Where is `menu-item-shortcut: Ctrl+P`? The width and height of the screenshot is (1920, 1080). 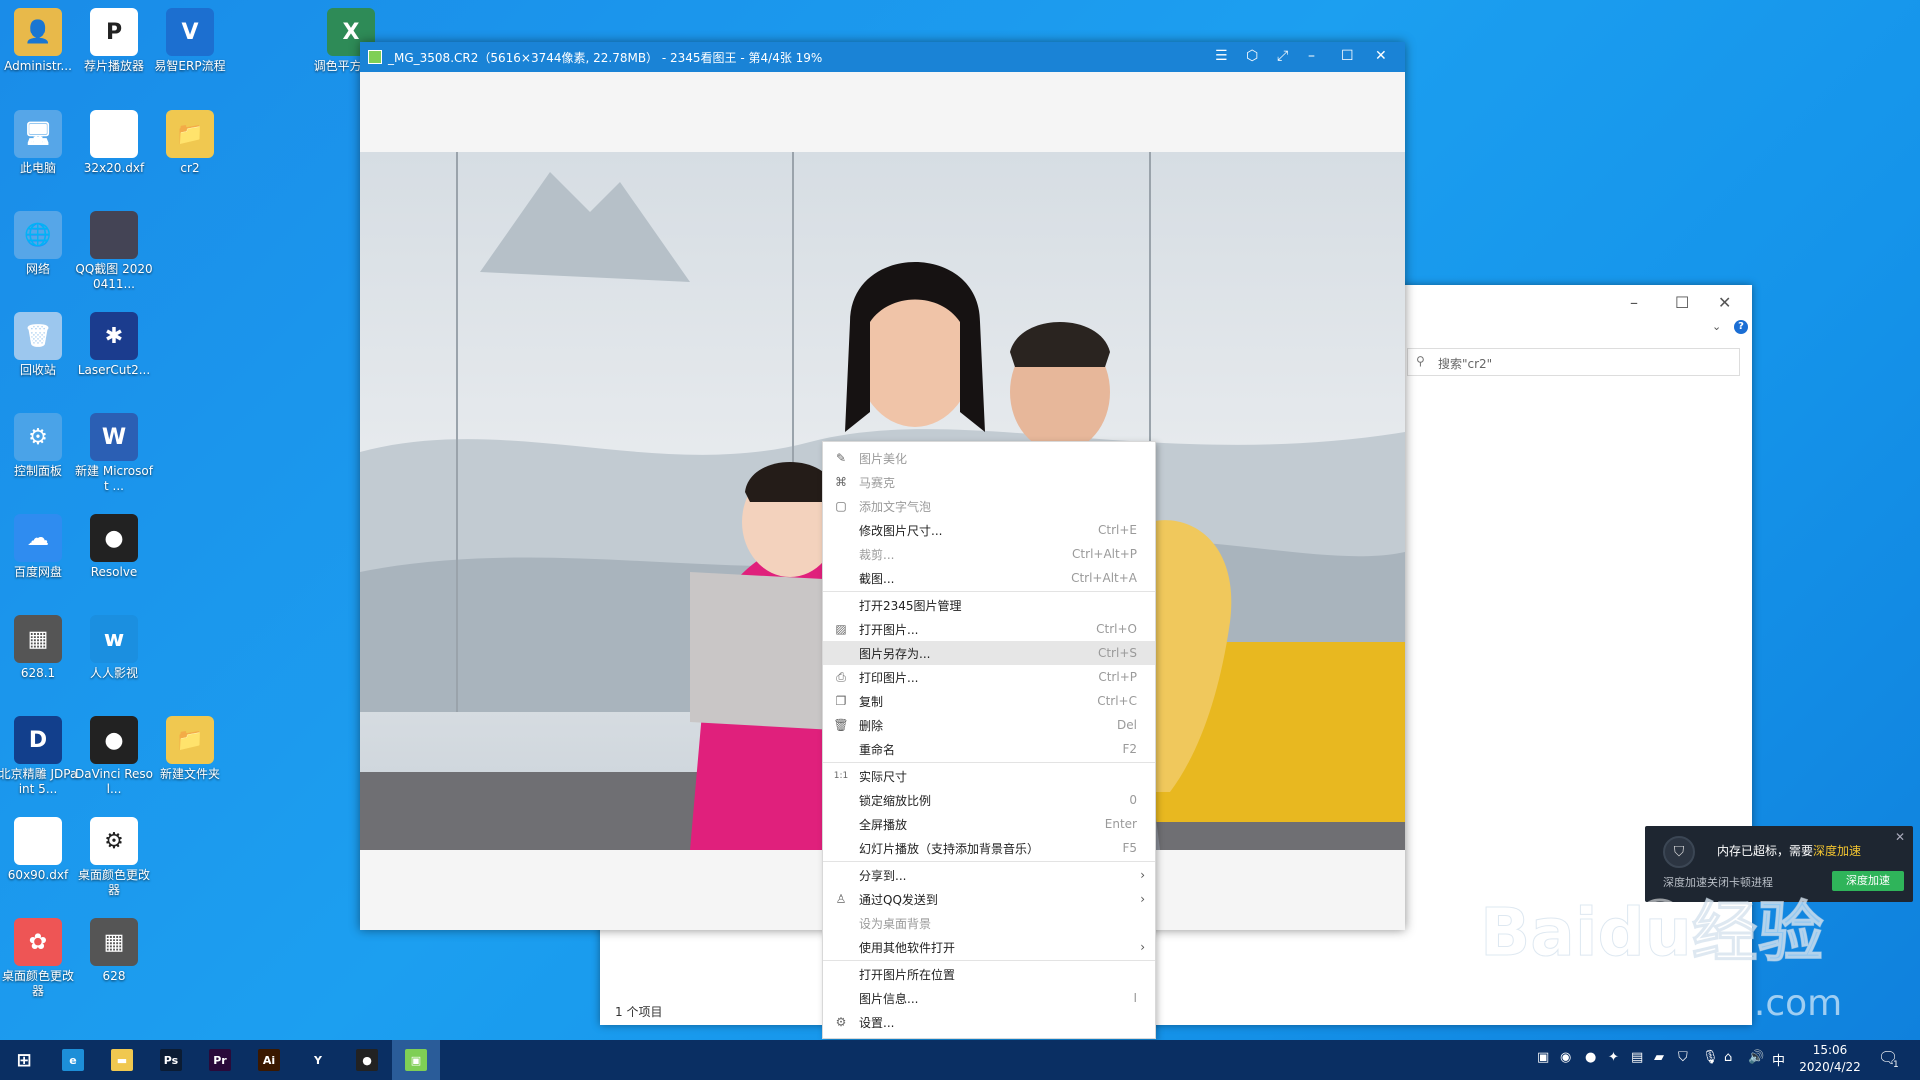
menu-item-shortcut: Ctrl+P is located at coordinates (1117, 677).